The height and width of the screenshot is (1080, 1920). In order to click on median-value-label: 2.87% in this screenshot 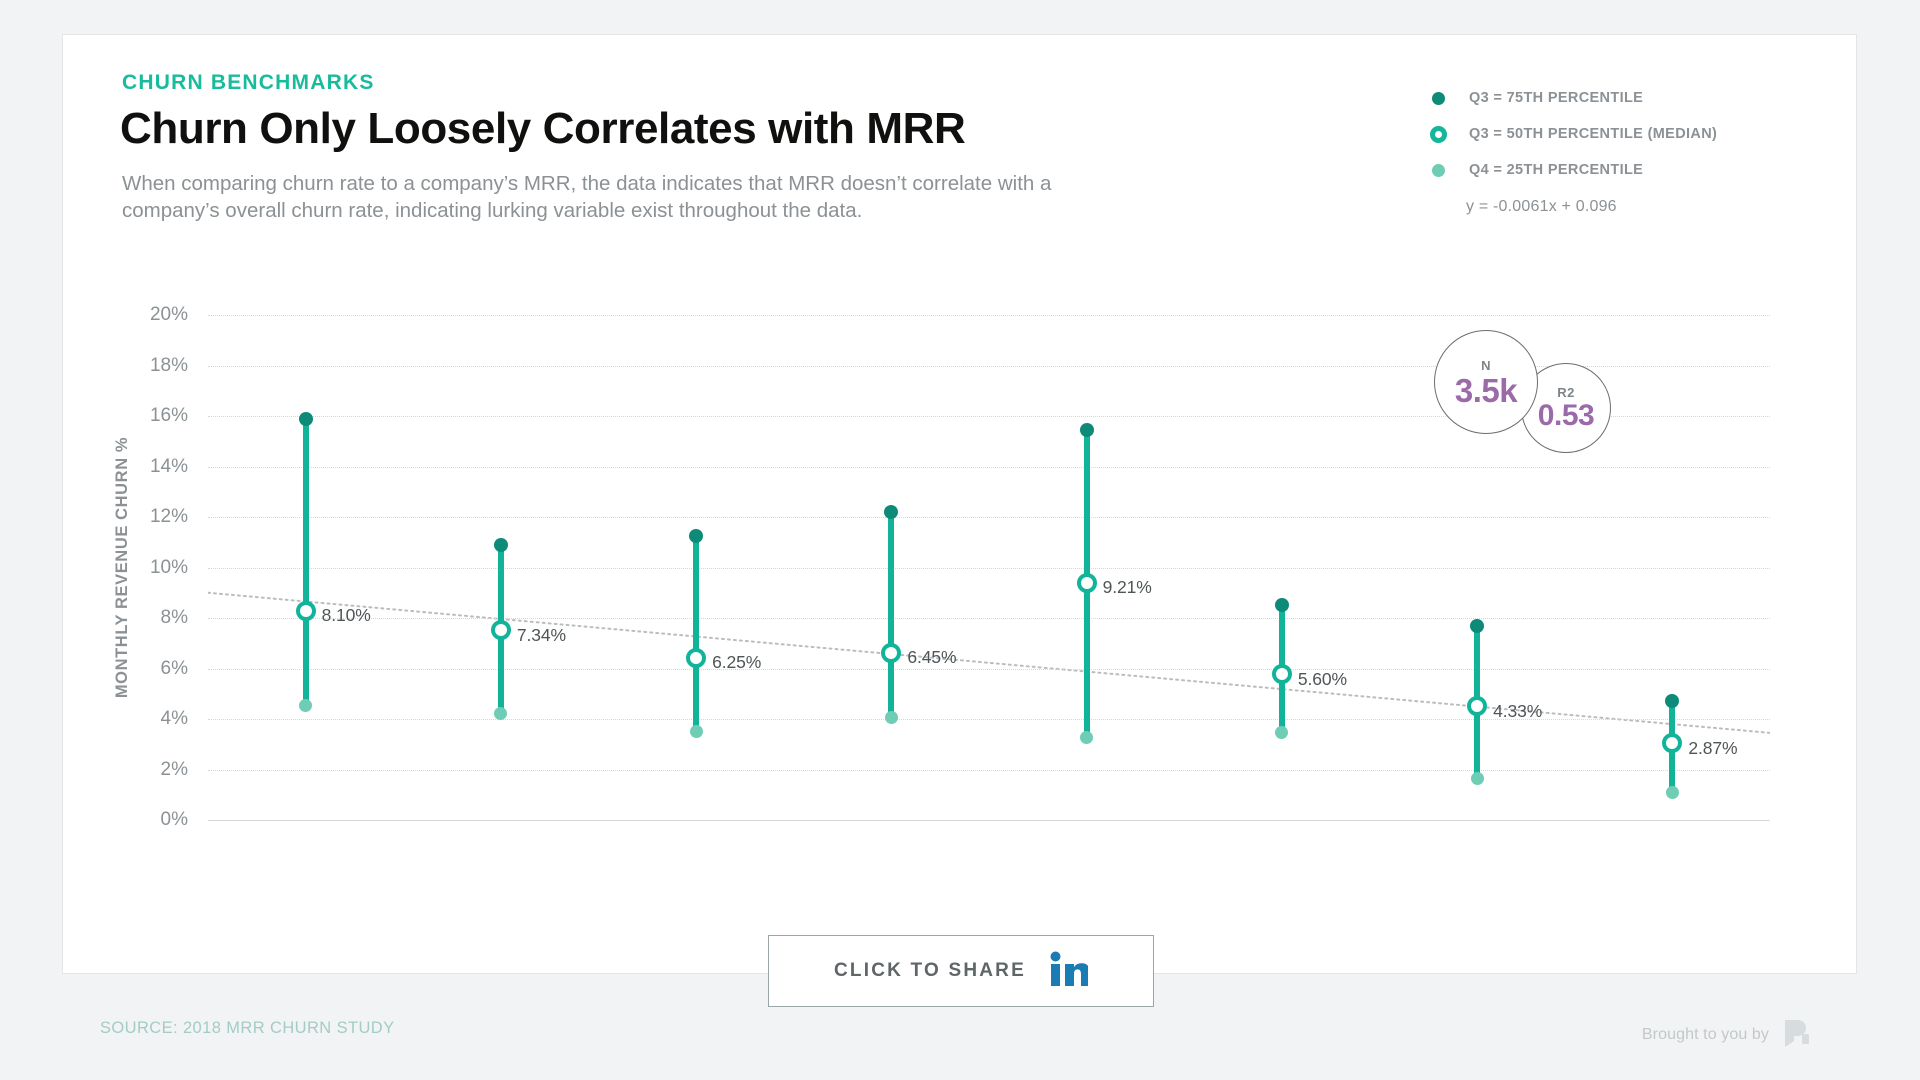, I will do `click(1713, 747)`.